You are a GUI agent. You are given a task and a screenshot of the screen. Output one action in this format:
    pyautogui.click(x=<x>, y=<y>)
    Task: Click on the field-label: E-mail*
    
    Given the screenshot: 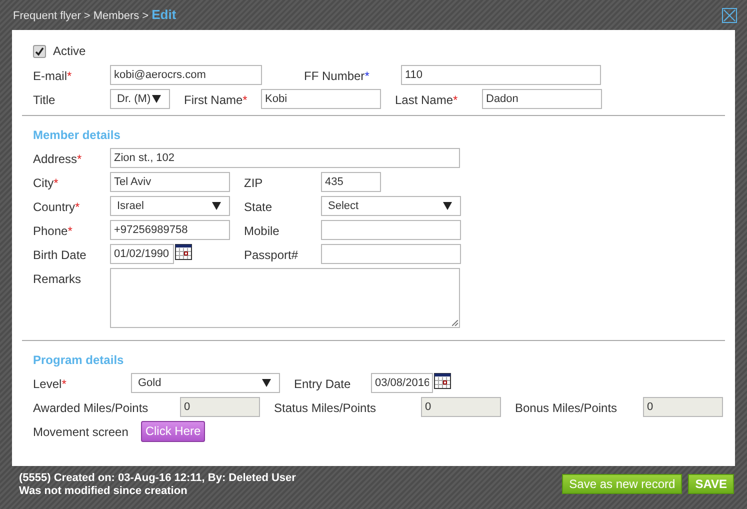 What is the action you would take?
    pyautogui.click(x=52, y=76)
    